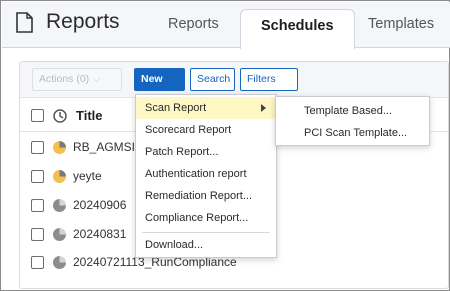  Describe the element at coordinates (206, 232) in the screenshot. I see `menu-divider` at that location.